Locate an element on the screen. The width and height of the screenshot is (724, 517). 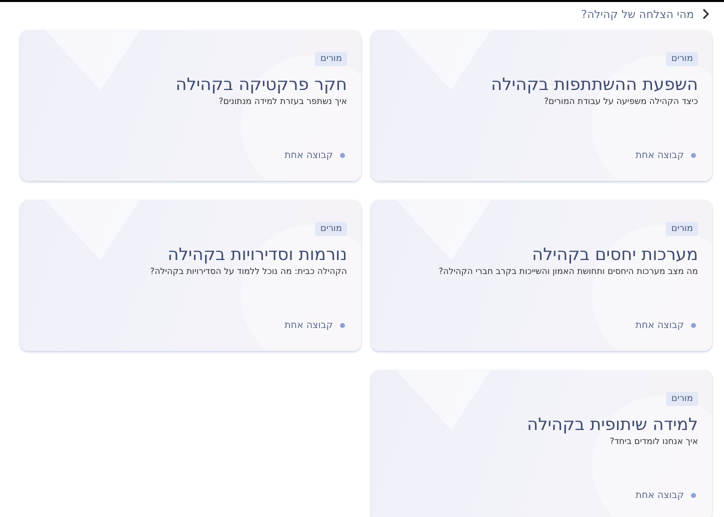
topic-card: מורים מערכות יחסים בקהילה מה מצב מערכות היחסים ותחושת האמון והשייכות בקרב חברי הקהילה? קבוצה אחת is located at coordinates (541, 275).